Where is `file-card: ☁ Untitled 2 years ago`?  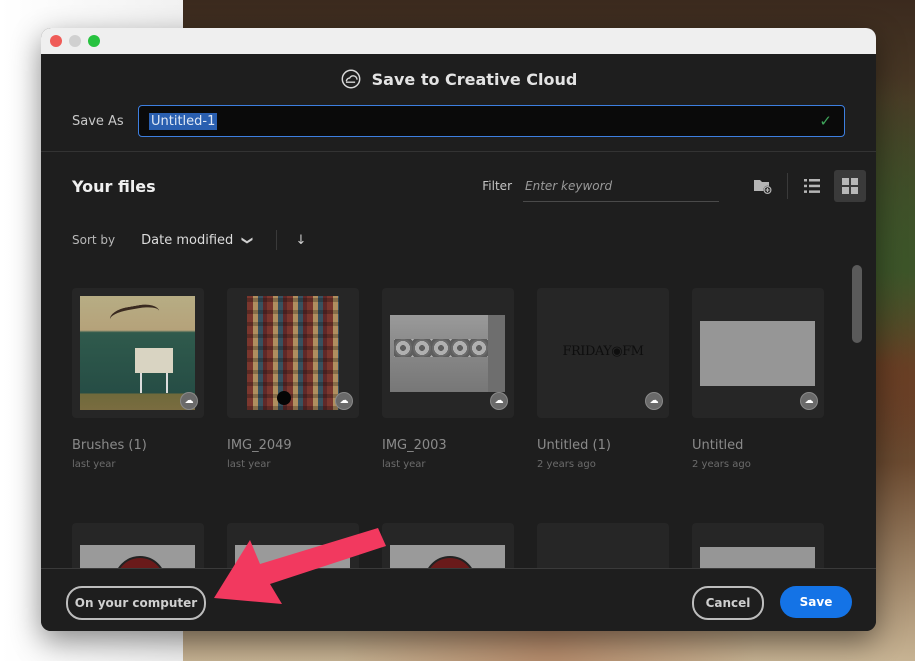 file-card: ☁ Untitled 2 years ago is located at coordinates (758, 379).